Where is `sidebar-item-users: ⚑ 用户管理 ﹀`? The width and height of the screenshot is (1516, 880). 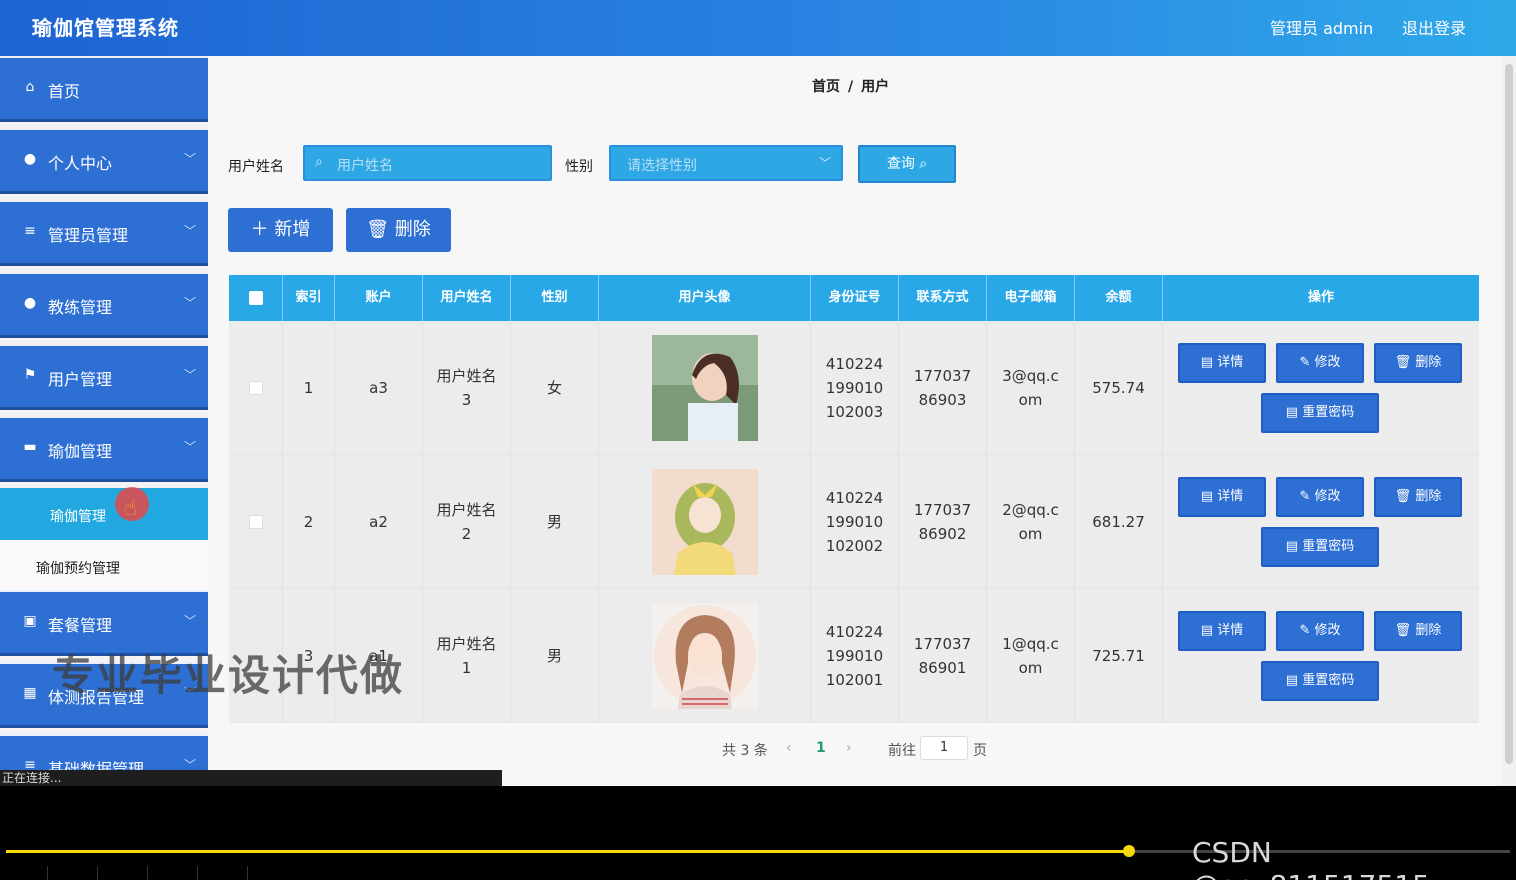
sidebar-item-users: ⚑ 用户管理 ﹀ is located at coordinates (104, 377).